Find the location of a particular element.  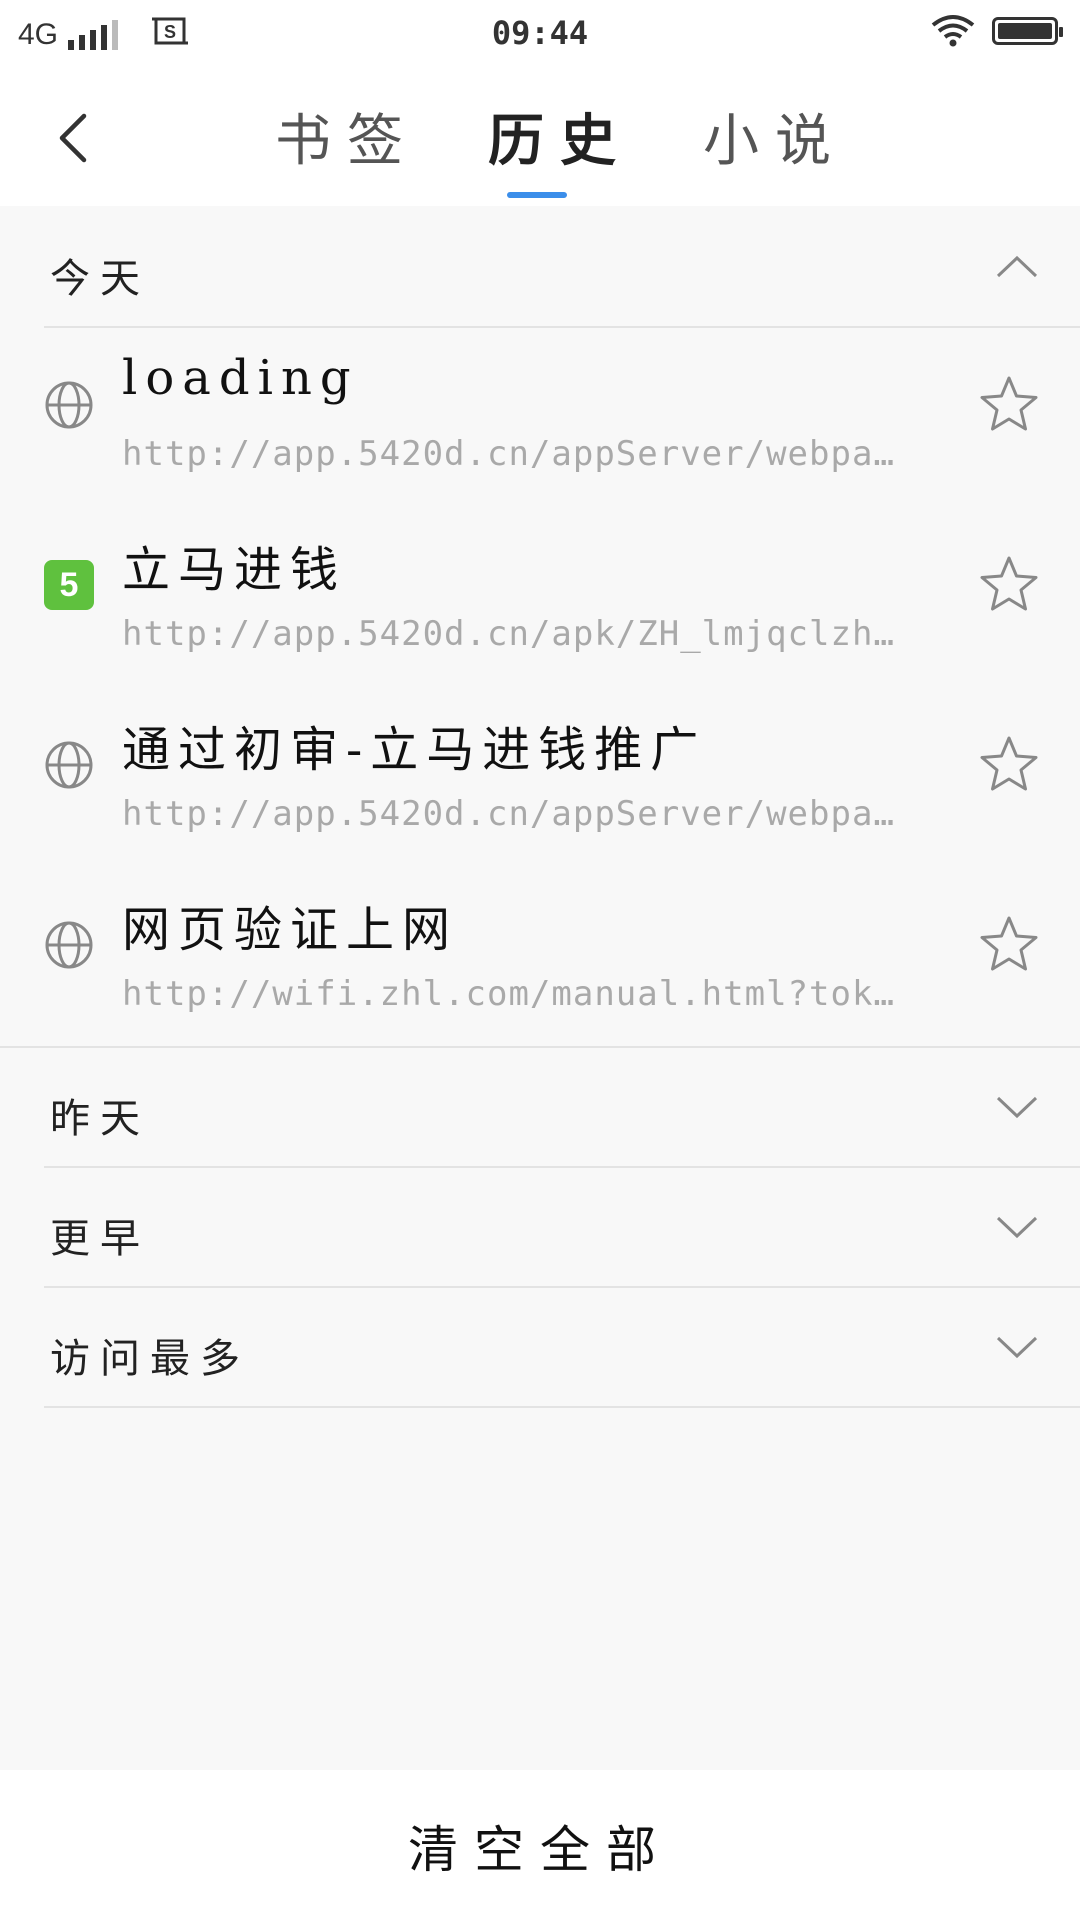

section-yesterday-title: 昨天 is located at coordinates (100, 1119).